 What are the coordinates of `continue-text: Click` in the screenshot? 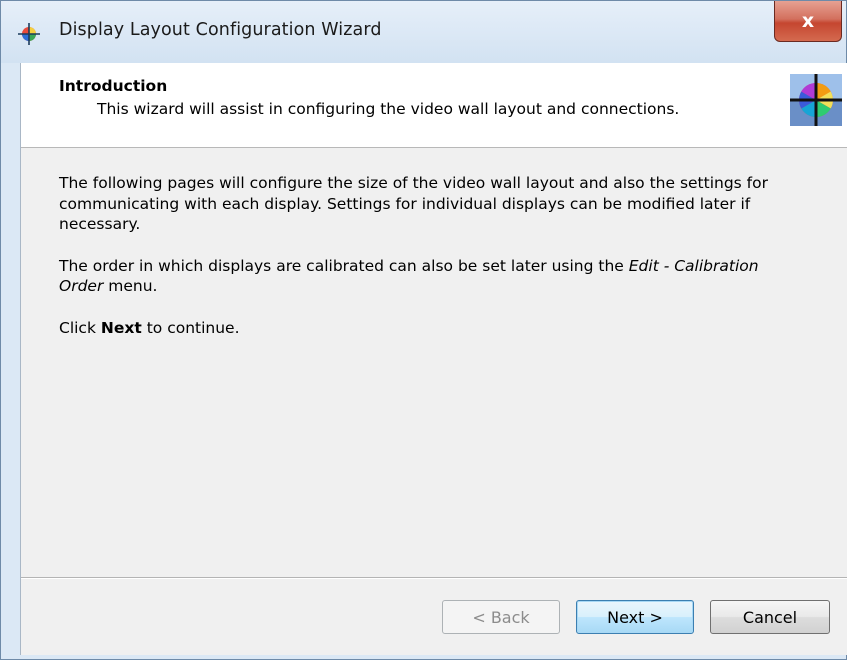 It's located at (80, 327).